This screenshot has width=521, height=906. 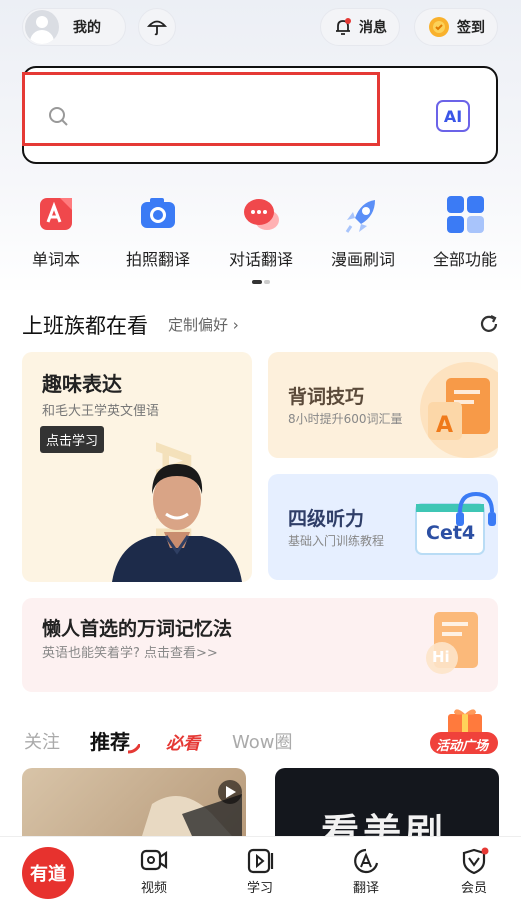 What do you see at coordinates (158, 214) in the screenshot?
I see `camera-icon` at bounding box center [158, 214].